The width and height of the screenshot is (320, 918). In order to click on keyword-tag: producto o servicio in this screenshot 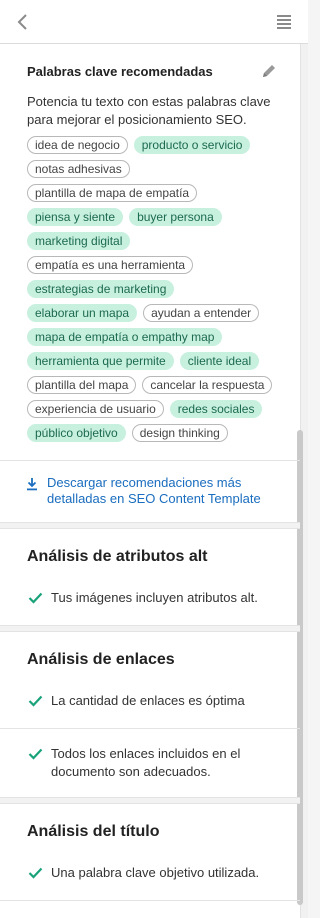, I will do `click(192, 145)`.